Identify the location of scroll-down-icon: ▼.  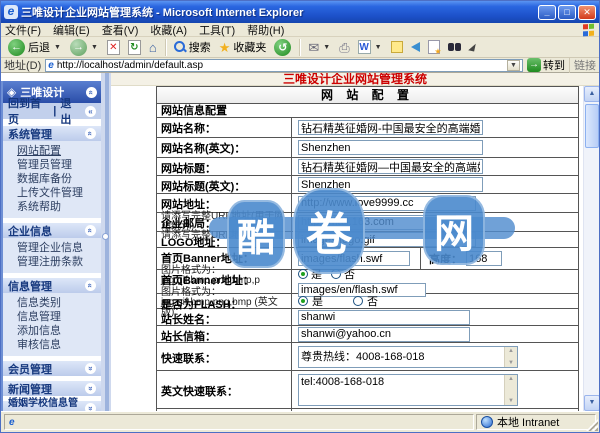
(591, 403).